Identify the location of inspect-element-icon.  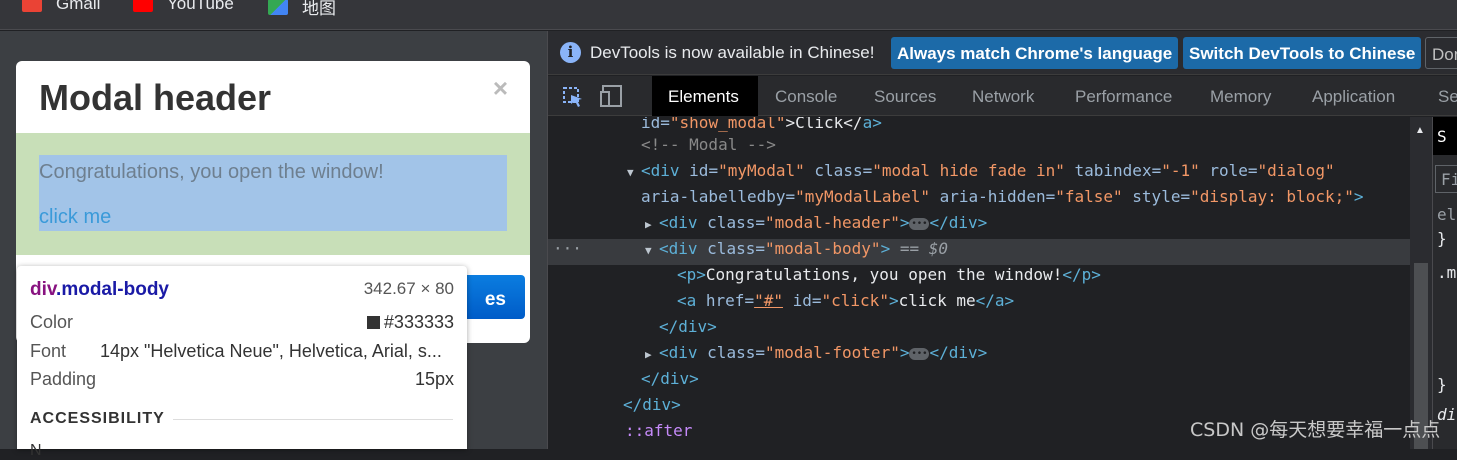
(573, 96).